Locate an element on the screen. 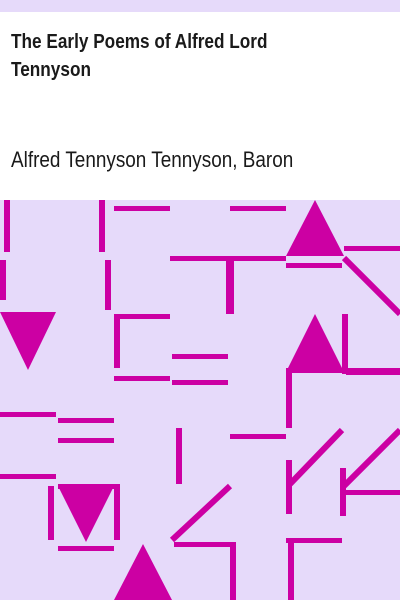 The width and height of the screenshot is (400, 600). top-decorative-strip is located at coordinates (200, 6).